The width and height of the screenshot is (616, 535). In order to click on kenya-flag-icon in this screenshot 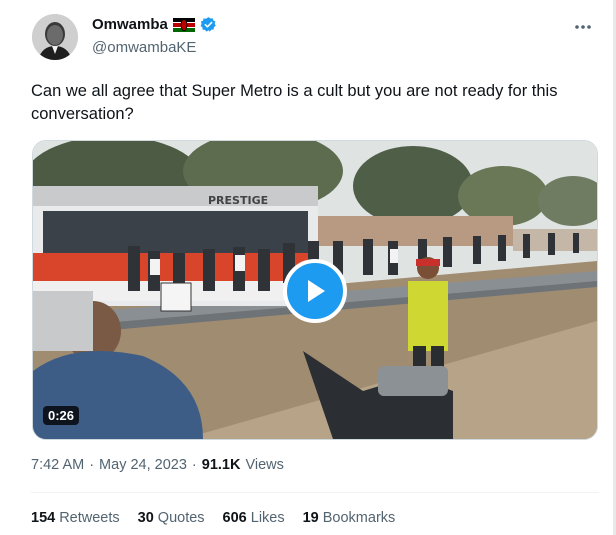, I will do `click(183, 24)`.